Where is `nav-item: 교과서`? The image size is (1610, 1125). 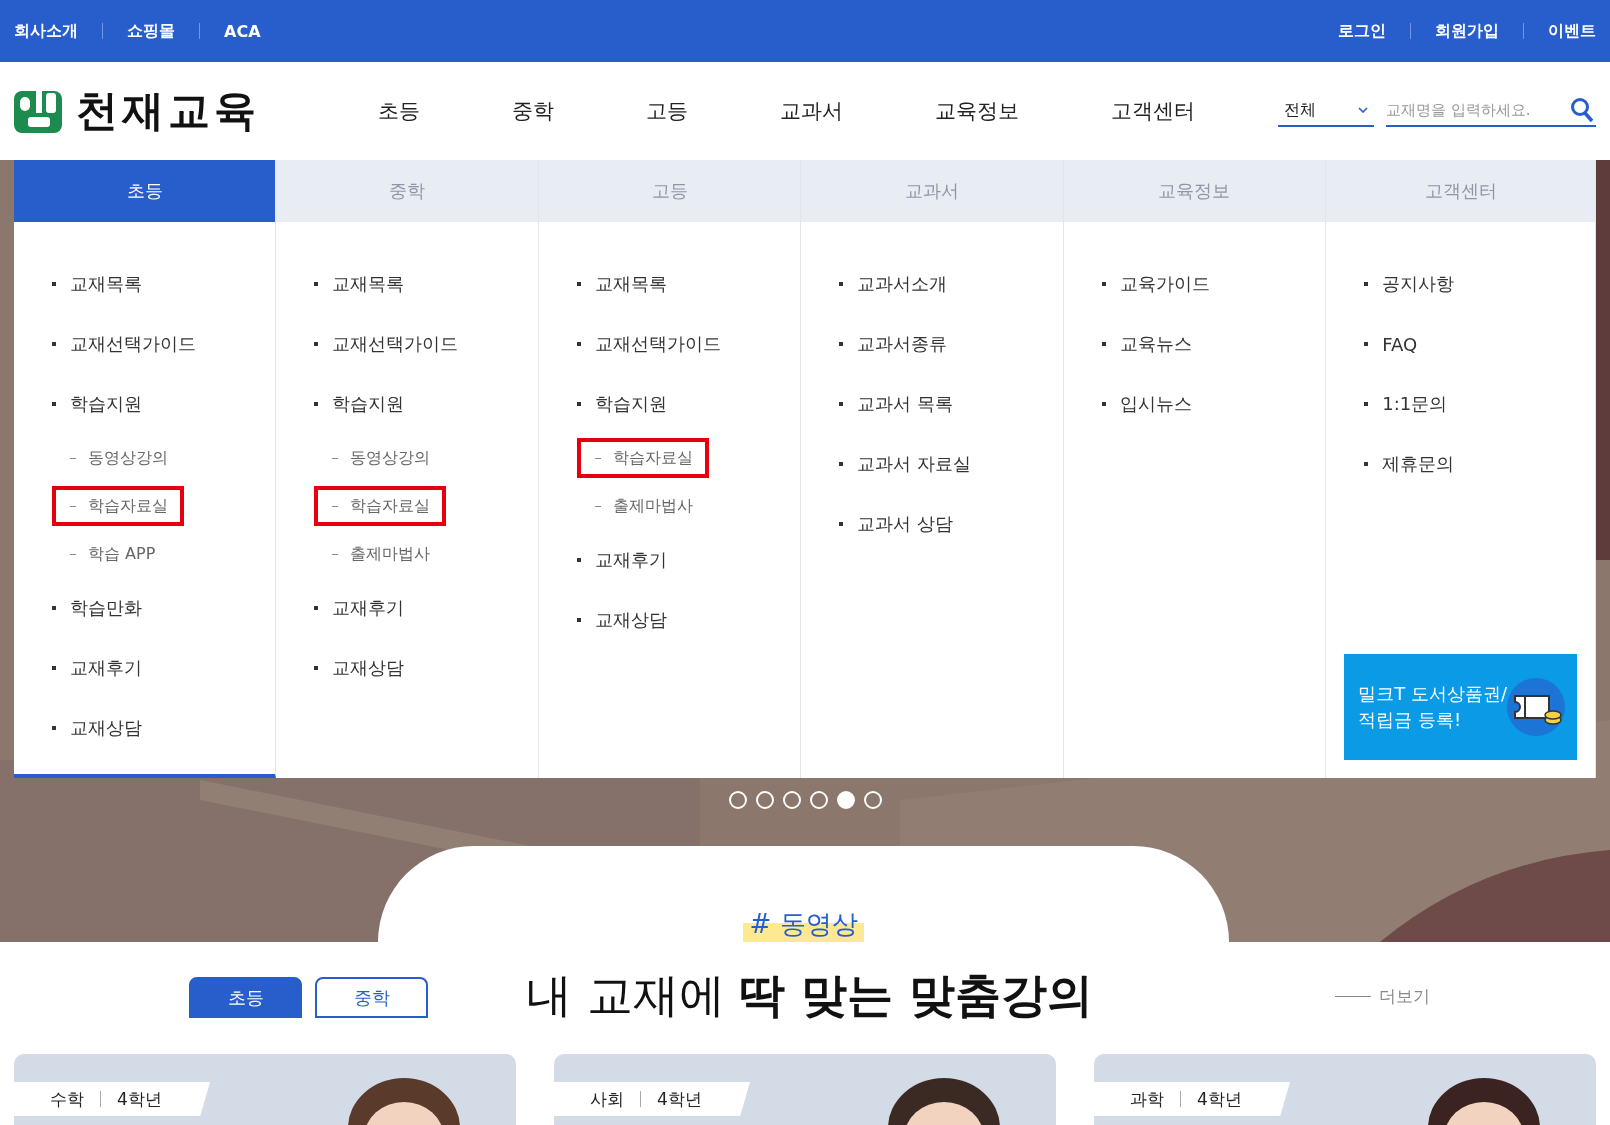
nav-item: 교과서 is located at coordinates (813, 111).